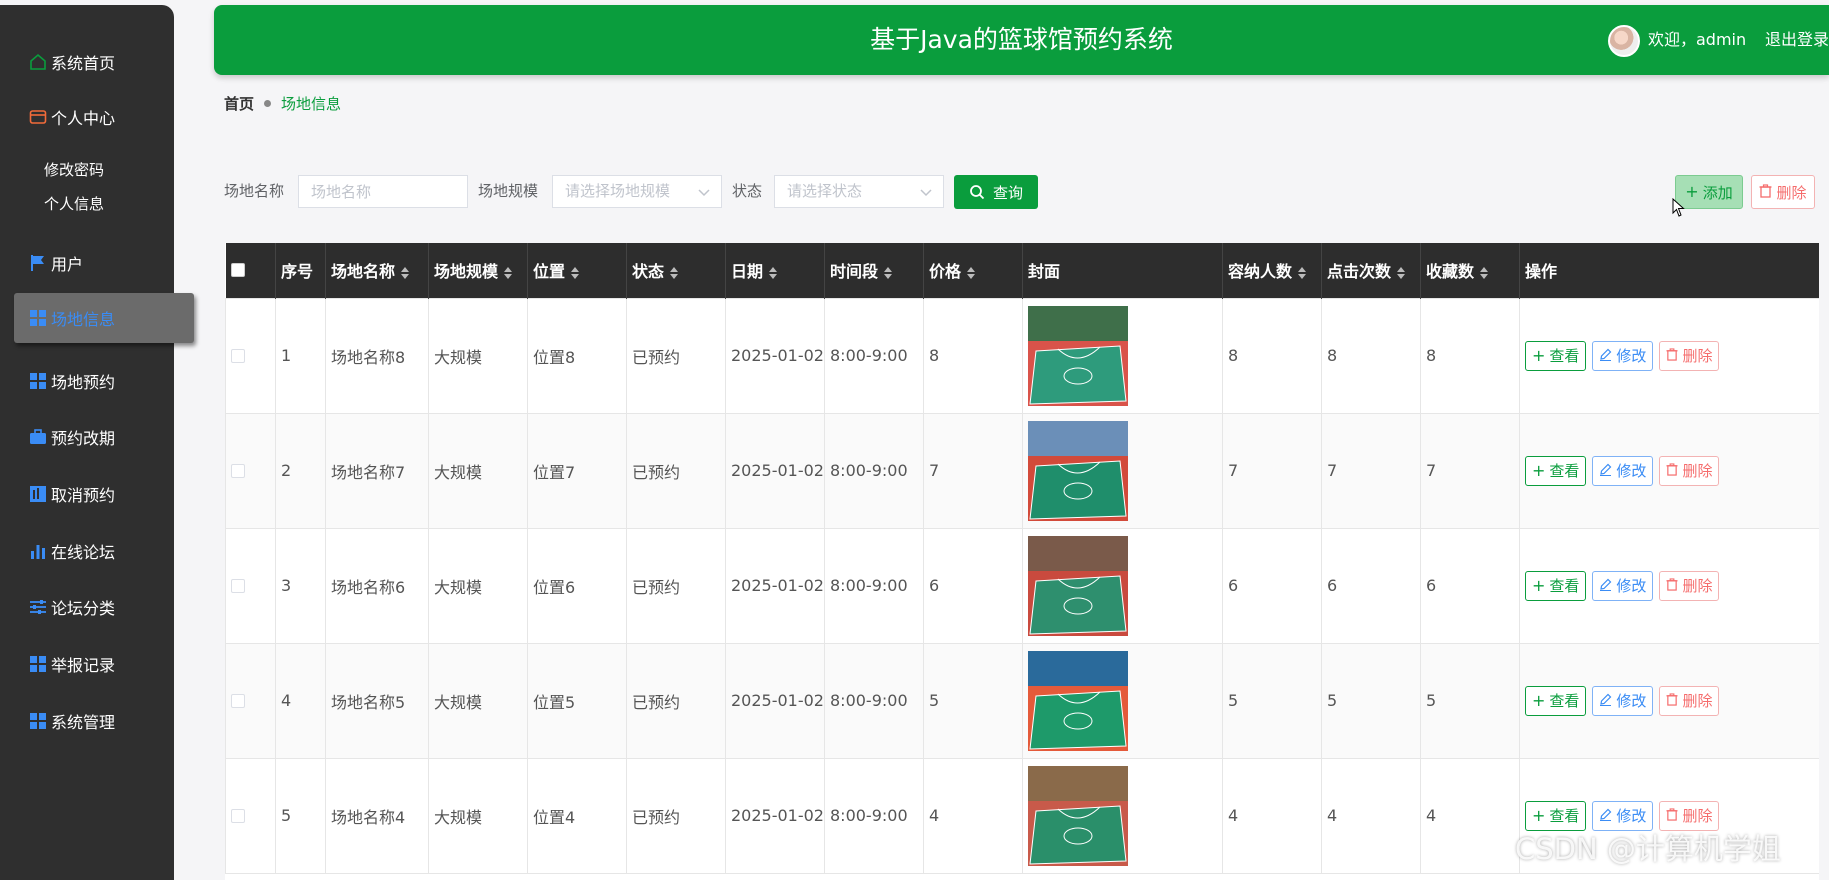 This screenshot has height=880, width=1829. What do you see at coordinates (383, 191) in the screenshot?
I see `venue-name-input` at bounding box center [383, 191].